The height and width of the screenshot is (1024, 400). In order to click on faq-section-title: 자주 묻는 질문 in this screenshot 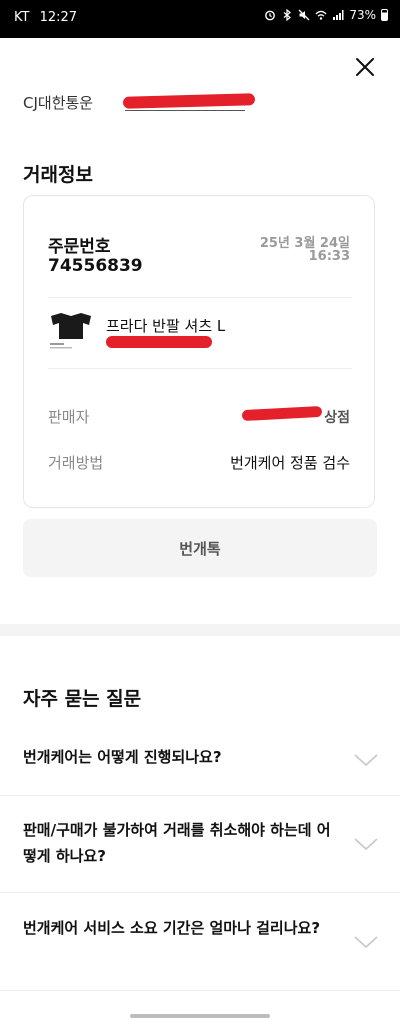, I will do `click(82, 699)`.